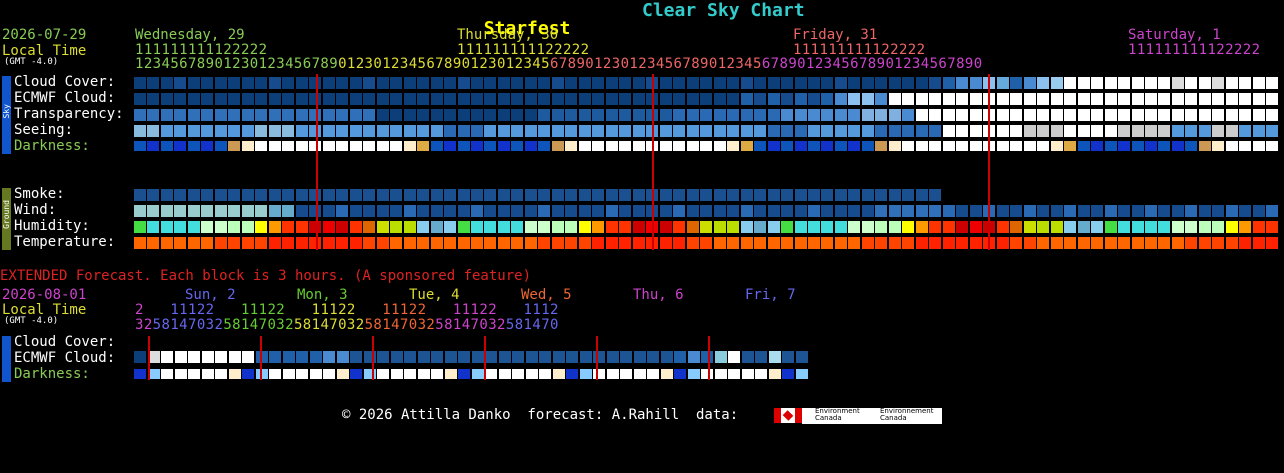 The width and height of the screenshot is (1284, 473). Describe the element at coordinates (322, 295) in the screenshot. I see `ext-day-mon: Mon, 3` at that location.